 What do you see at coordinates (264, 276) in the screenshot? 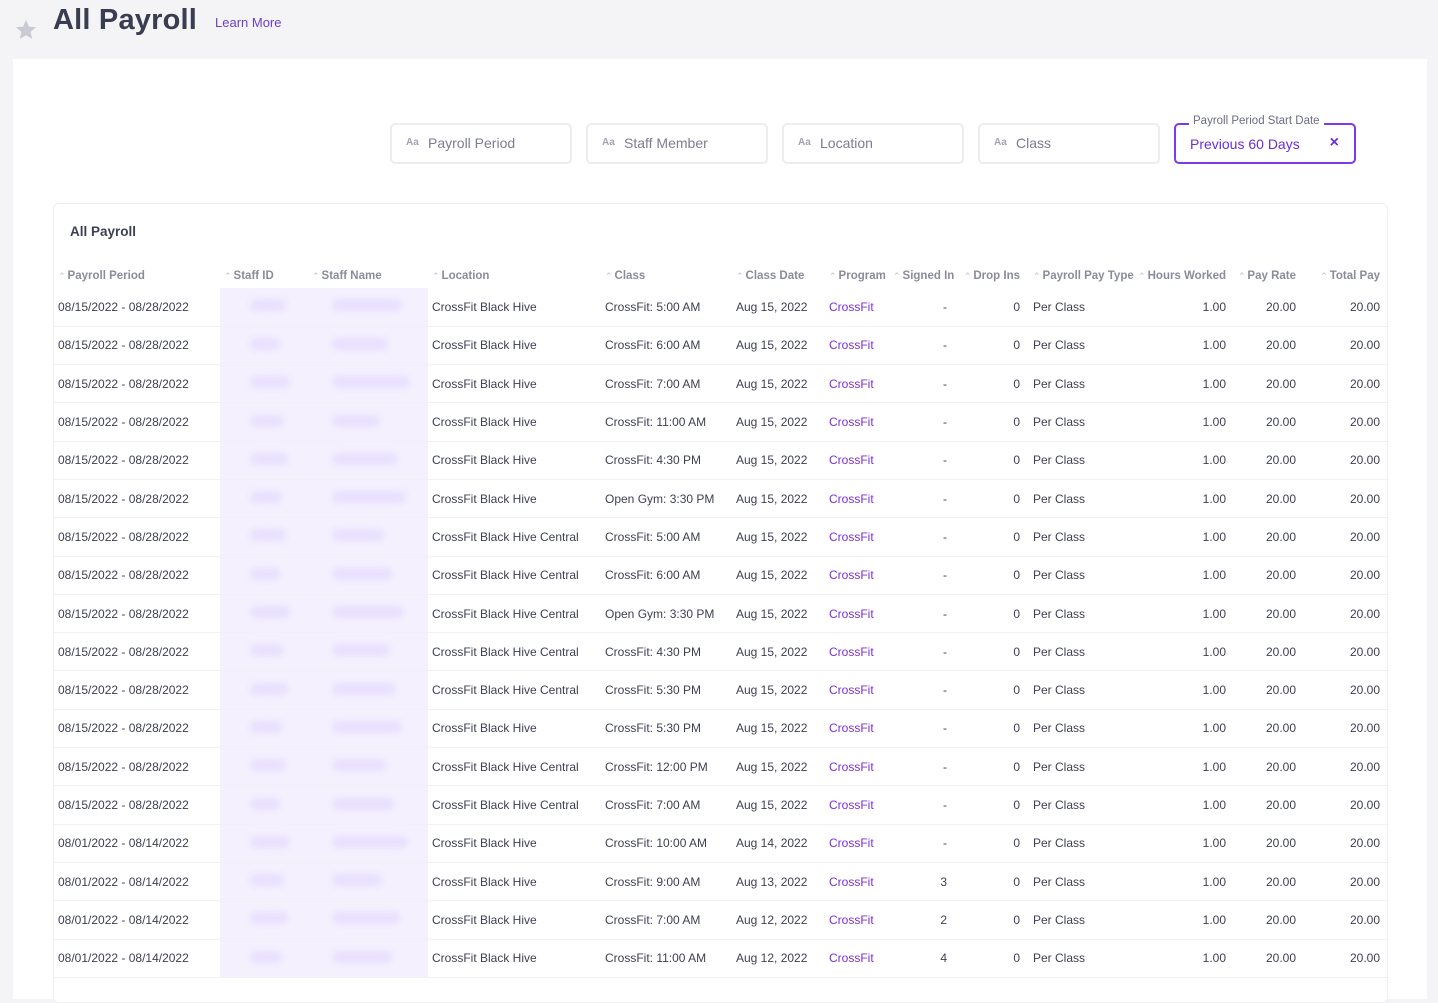
I see `column-header-staff-id: ⌃ Staff ID` at bounding box center [264, 276].